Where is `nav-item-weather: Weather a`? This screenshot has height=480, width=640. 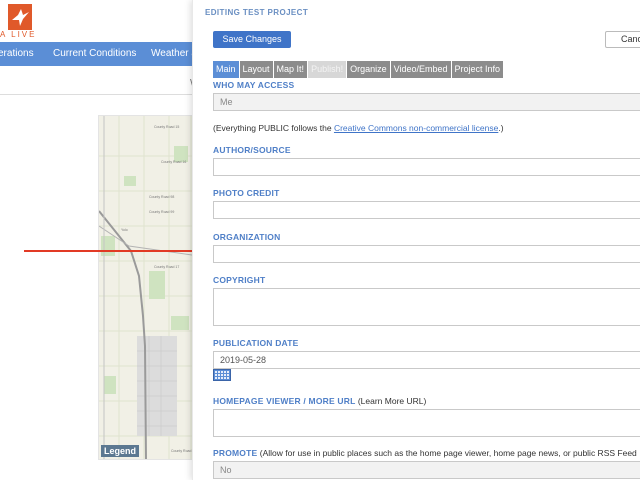
nav-item-weather: Weather a is located at coordinates (174, 53).